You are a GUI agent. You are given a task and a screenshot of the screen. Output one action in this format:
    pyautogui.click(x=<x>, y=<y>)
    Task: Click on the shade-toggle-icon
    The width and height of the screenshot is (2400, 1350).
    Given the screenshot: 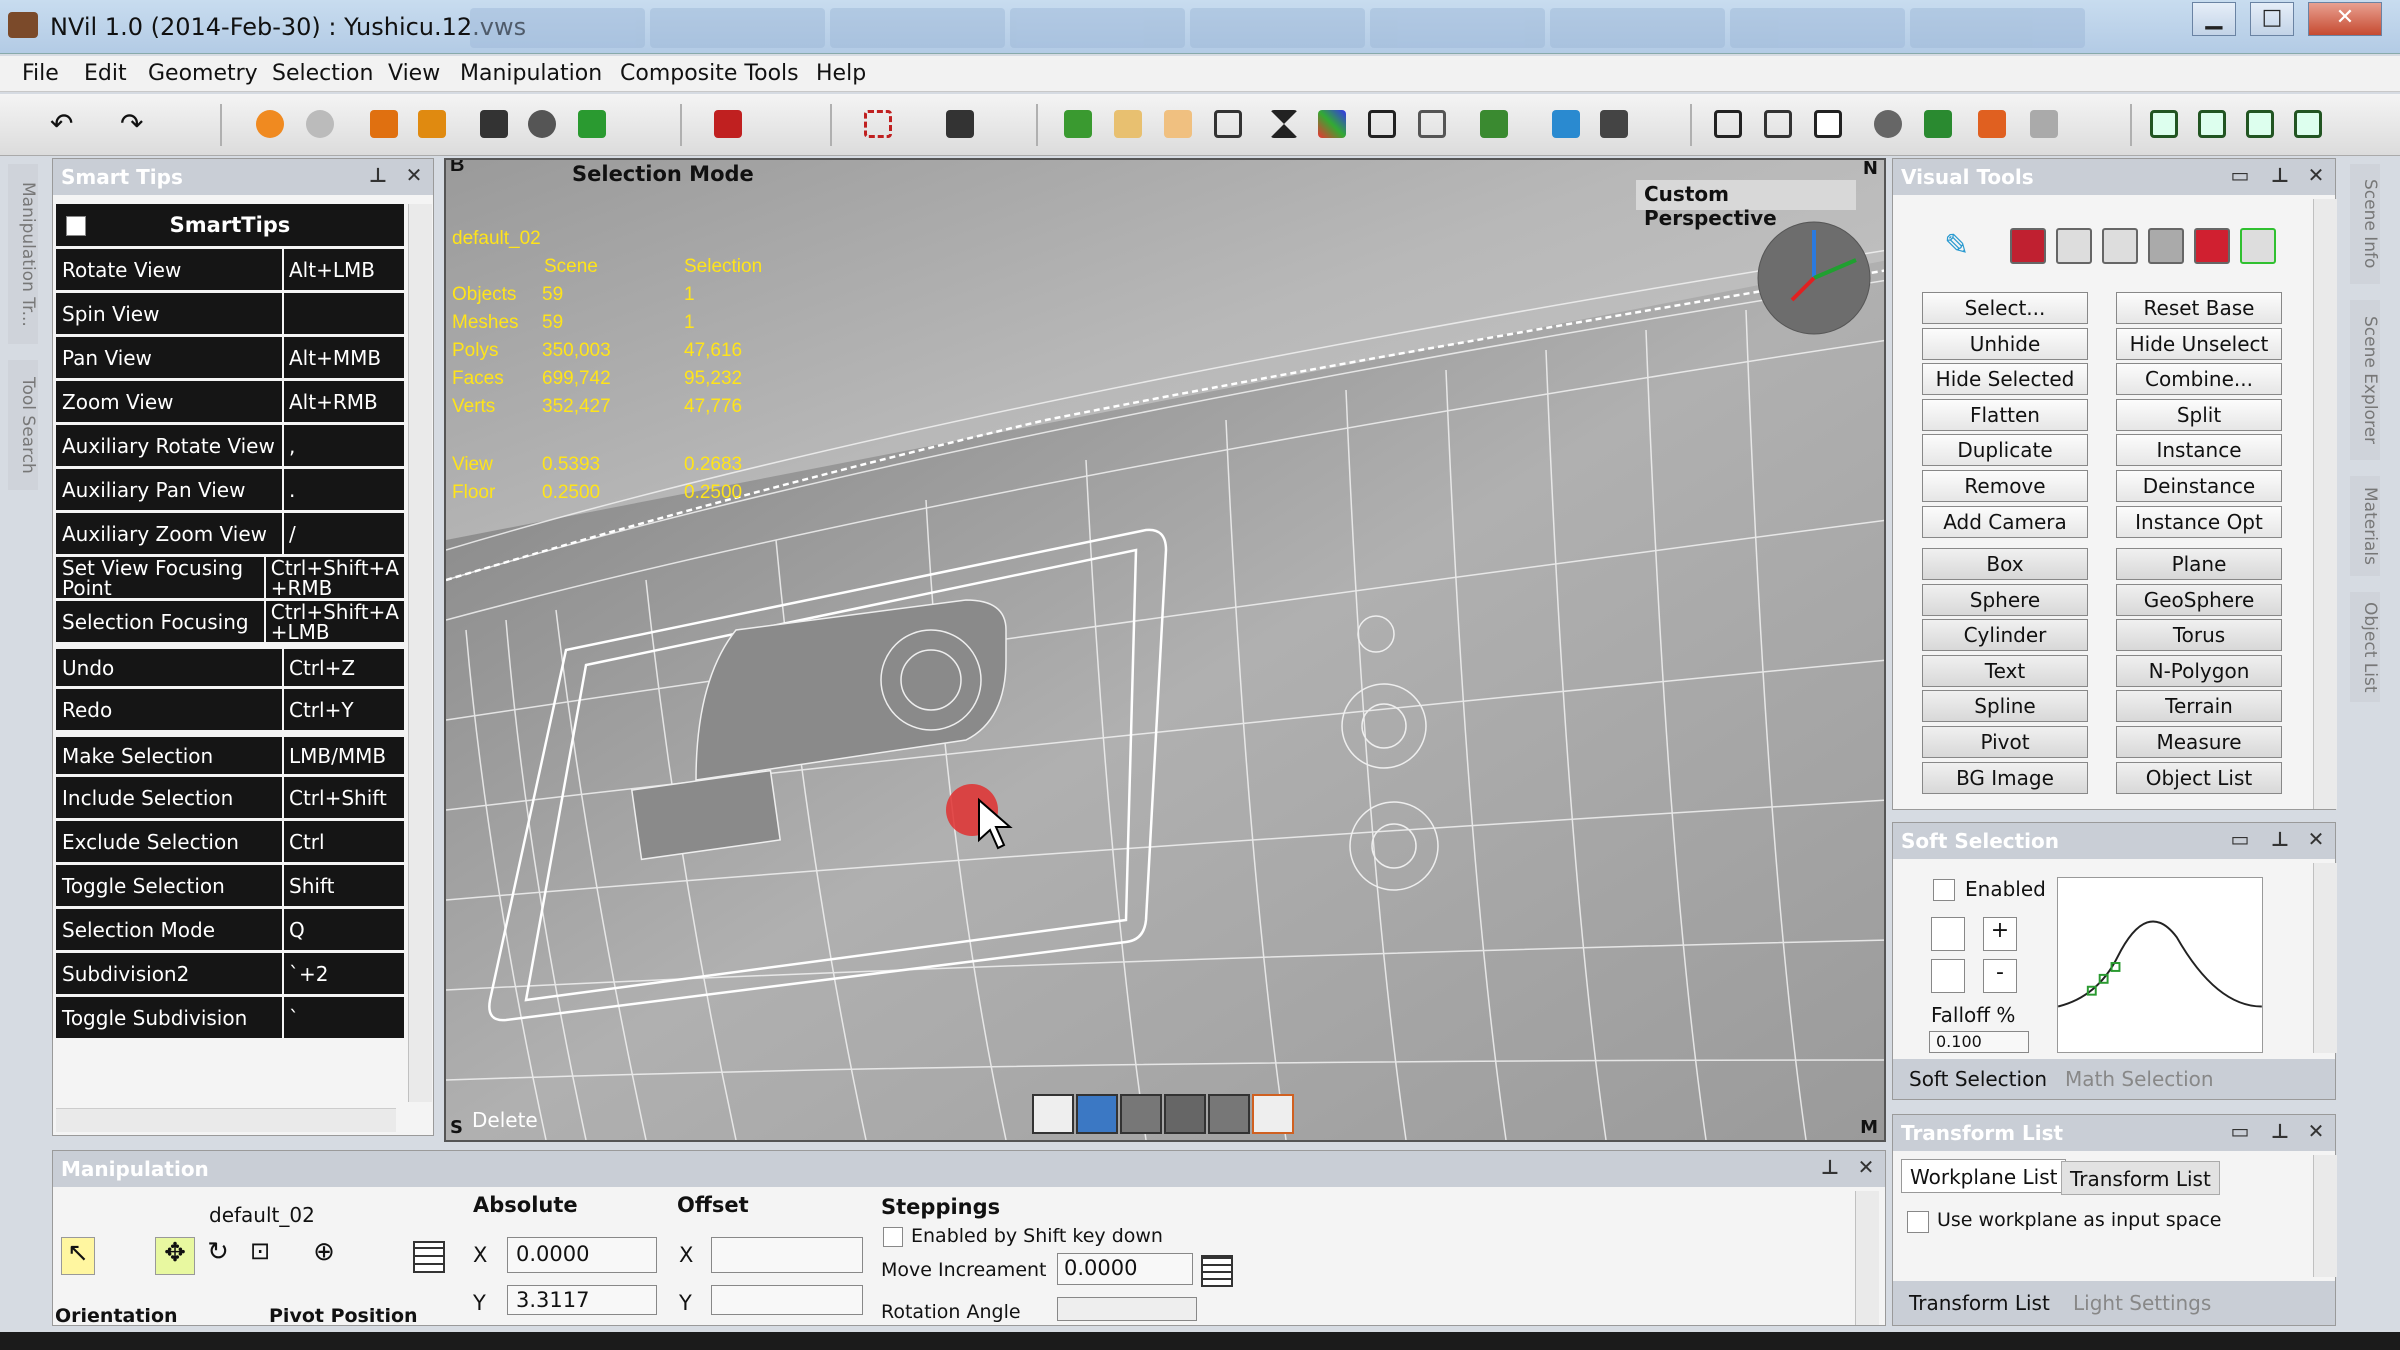 What is the action you would take?
    pyautogui.click(x=1097, y=1114)
    